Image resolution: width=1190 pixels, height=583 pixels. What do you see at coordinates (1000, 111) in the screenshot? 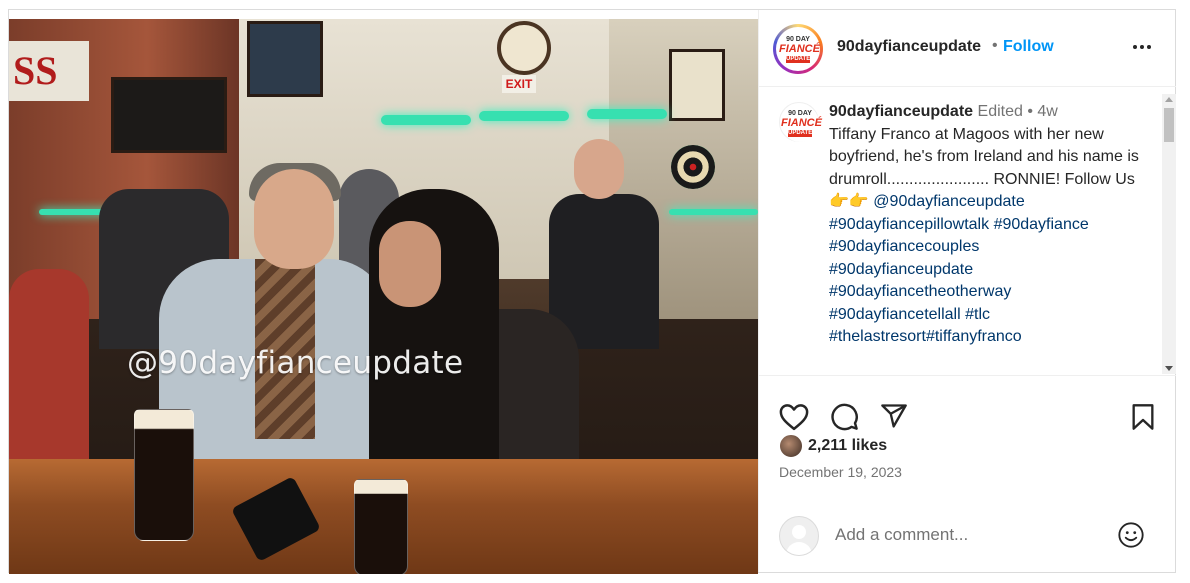
I see `caption-edited: Edited` at bounding box center [1000, 111].